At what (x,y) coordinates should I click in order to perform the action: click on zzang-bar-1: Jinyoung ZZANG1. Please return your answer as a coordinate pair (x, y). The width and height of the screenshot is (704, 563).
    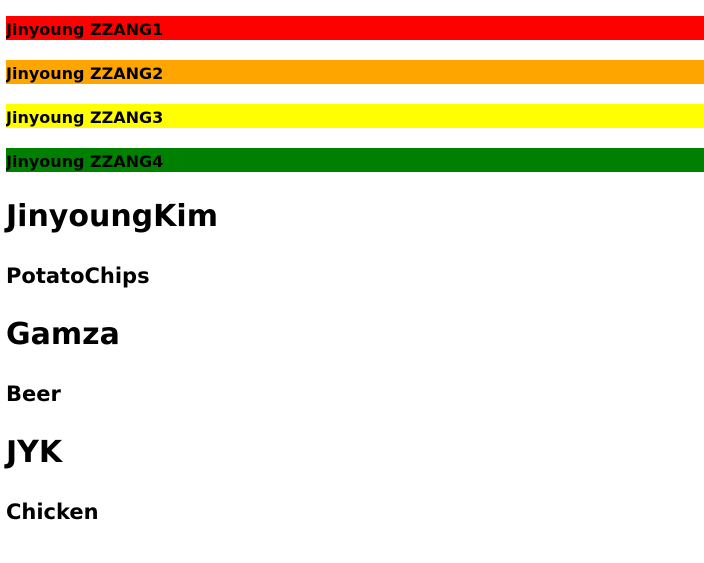
    Looking at the image, I should click on (355, 28).